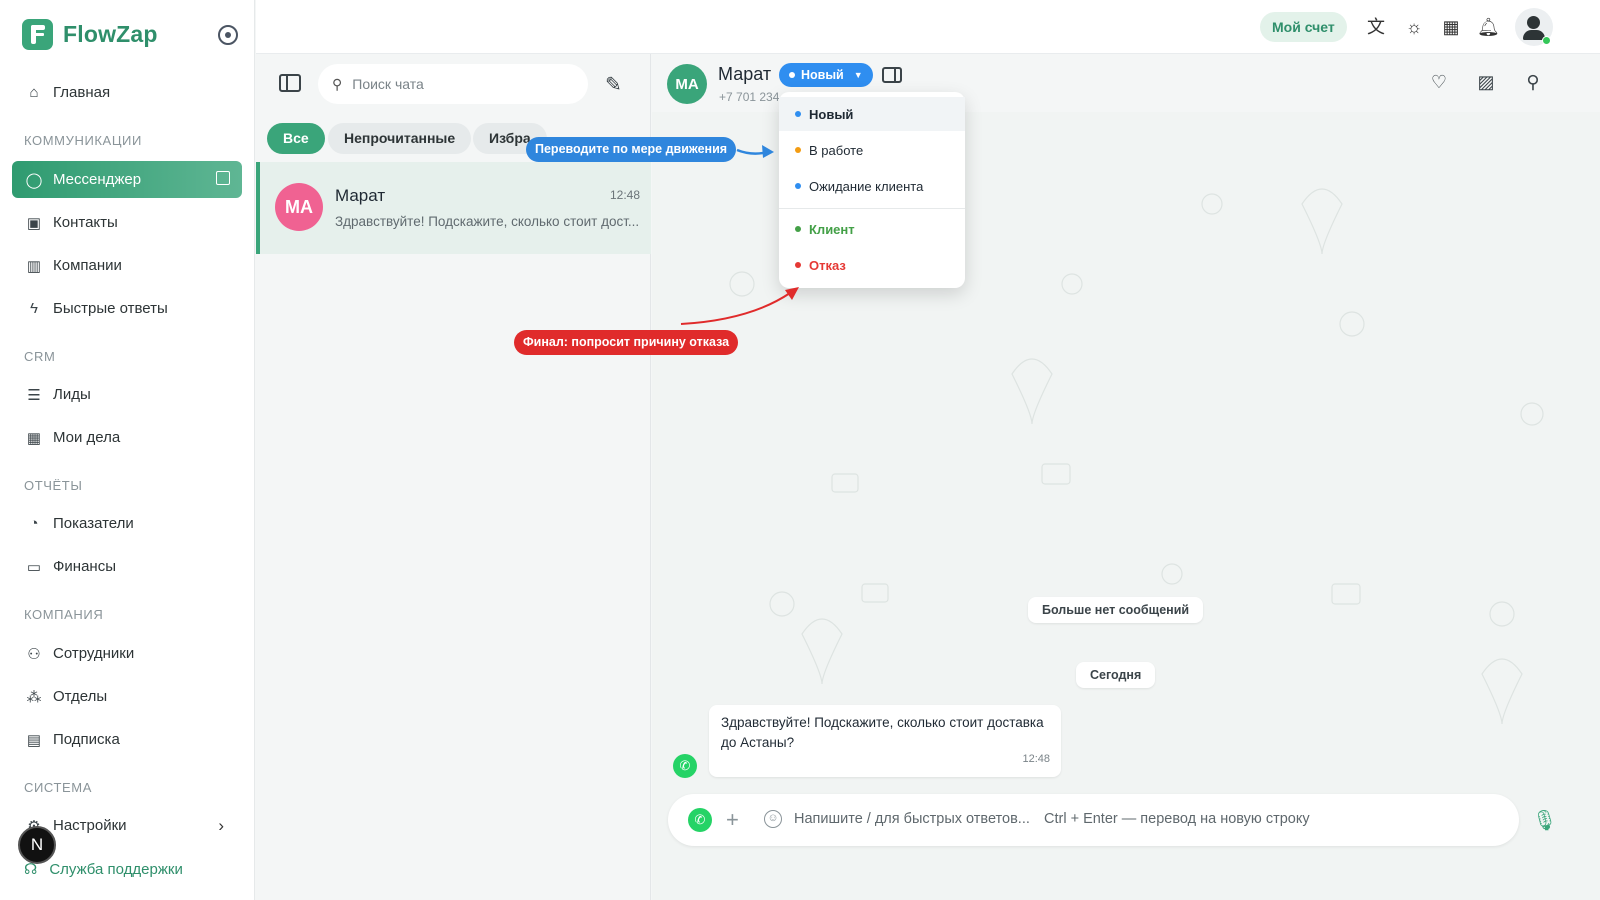 The image size is (1600, 900). I want to click on arrow-red, so click(735, 308).